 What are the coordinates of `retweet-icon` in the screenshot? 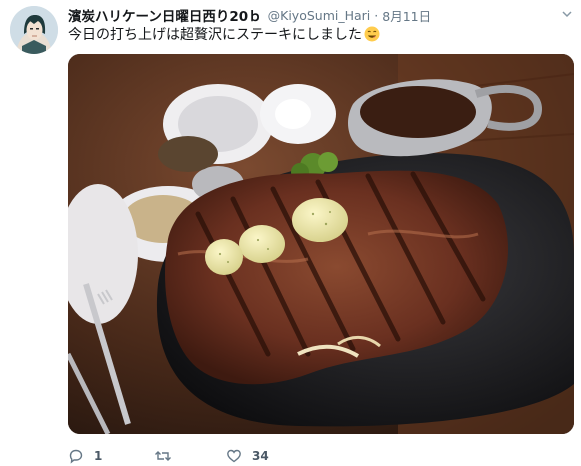 It's located at (163, 456).